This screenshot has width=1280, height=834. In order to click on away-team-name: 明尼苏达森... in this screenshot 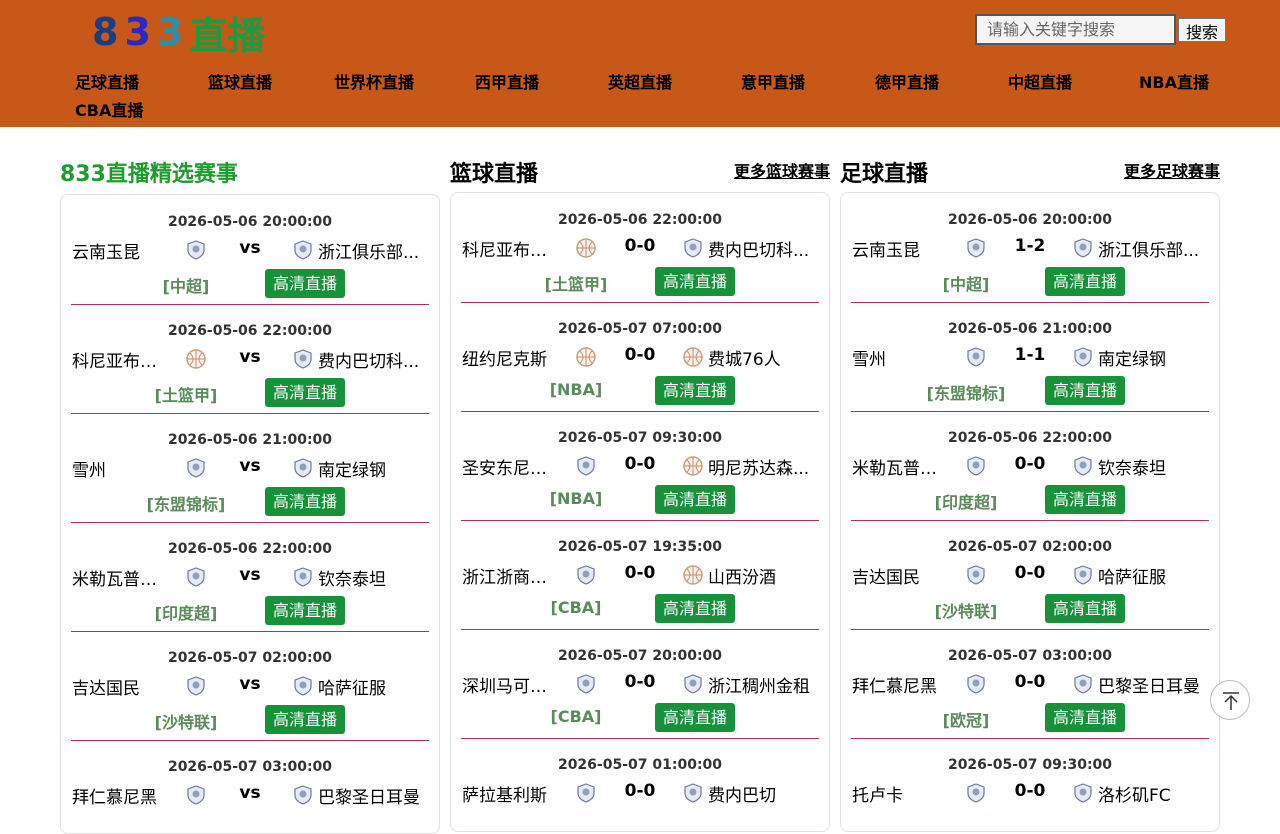, I will do `click(760, 466)`.